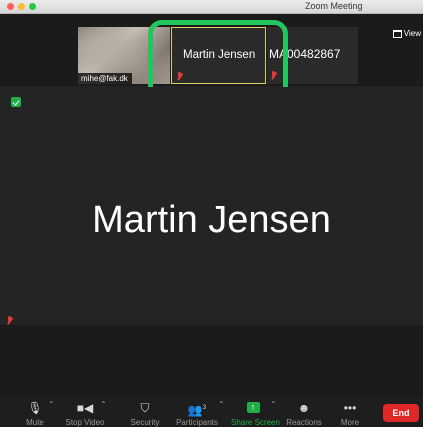  What do you see at coordinates (103, 404) in the screenshot?
I see `video-options-chevron-icon: ⌃` at bounding box center [103, 404].